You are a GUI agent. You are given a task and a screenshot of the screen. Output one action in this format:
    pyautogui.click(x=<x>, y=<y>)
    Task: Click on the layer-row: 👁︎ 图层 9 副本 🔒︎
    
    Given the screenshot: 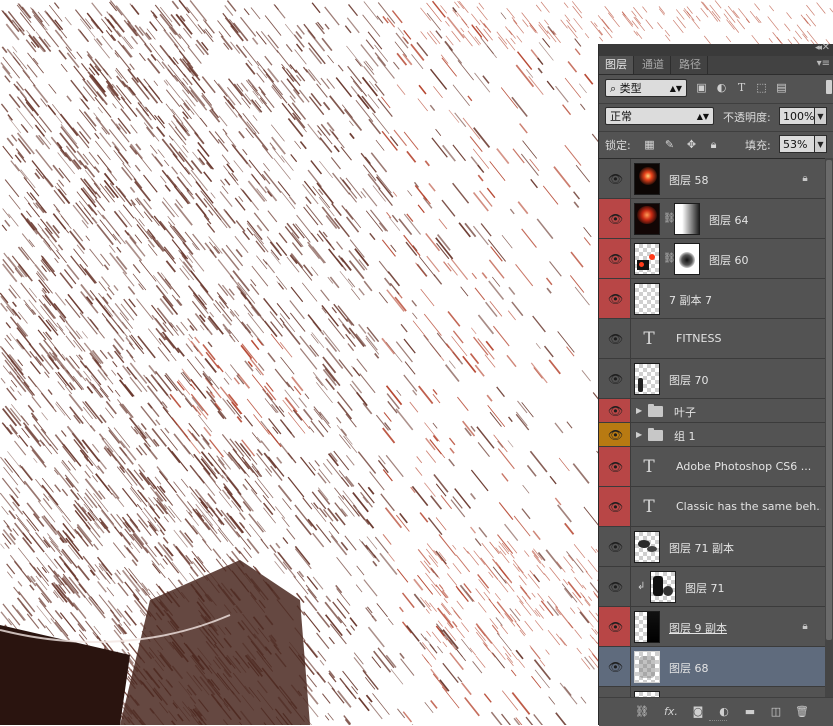 What is the action you would take?
    pyautogui.click(x=712, y=627)
    